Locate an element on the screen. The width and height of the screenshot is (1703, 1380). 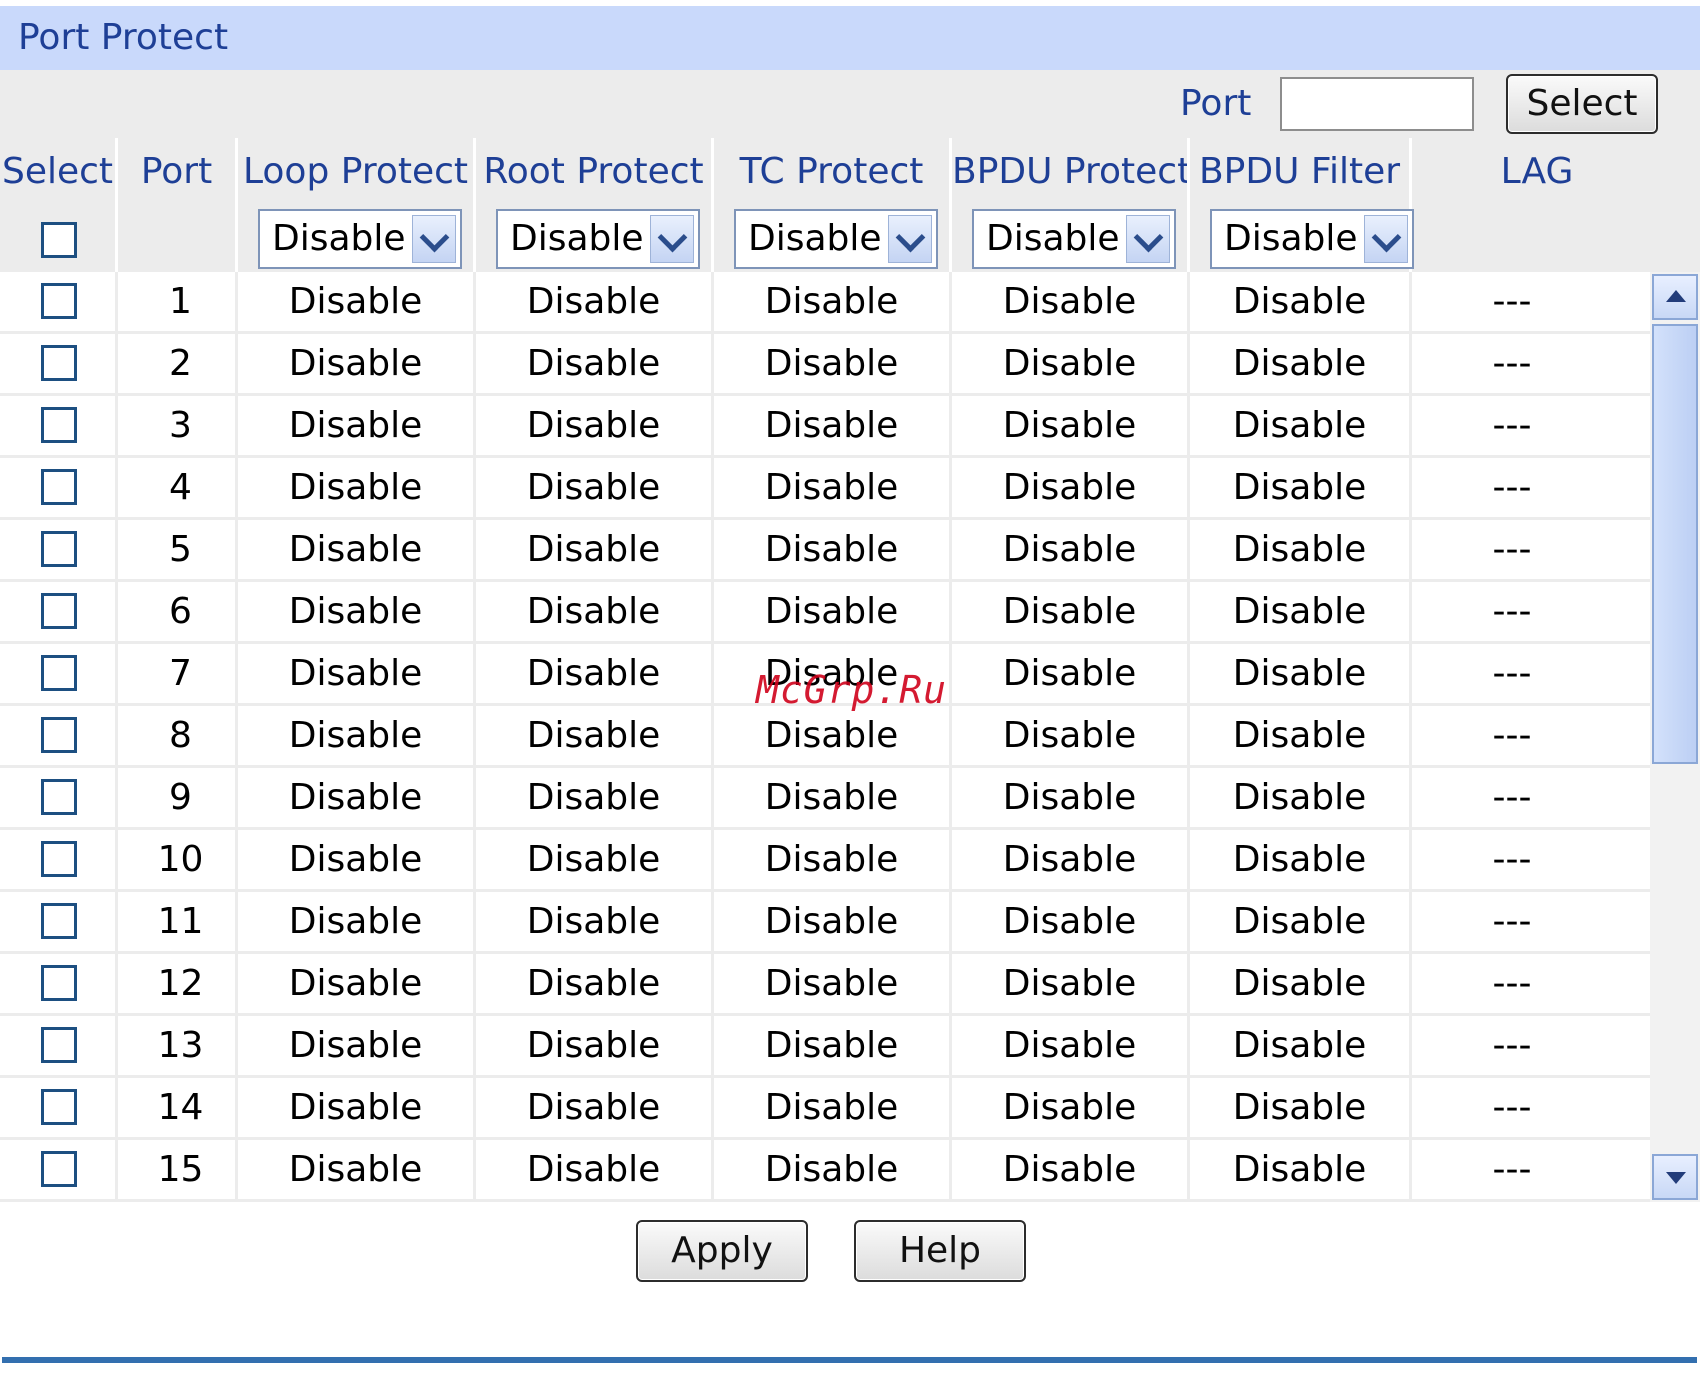
table-row: 6 Disable Disable Disable Disable Disable --- is located at coordinates (825, 613).